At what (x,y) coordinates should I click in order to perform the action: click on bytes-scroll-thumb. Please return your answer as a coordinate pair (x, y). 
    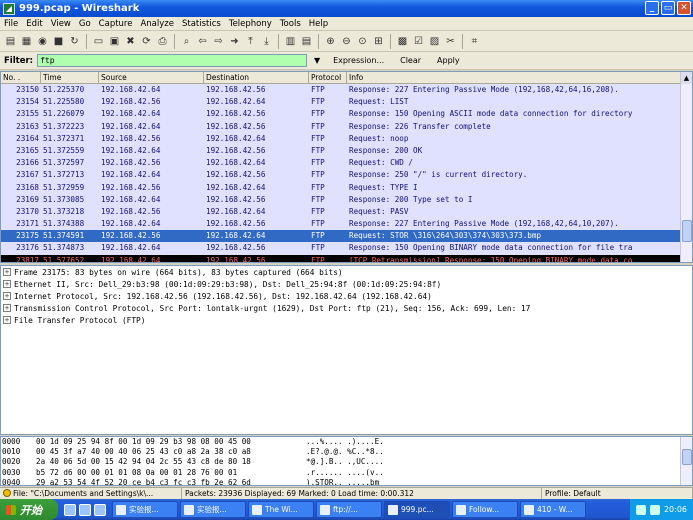
    Looking at the image, I should click on (687, 457).